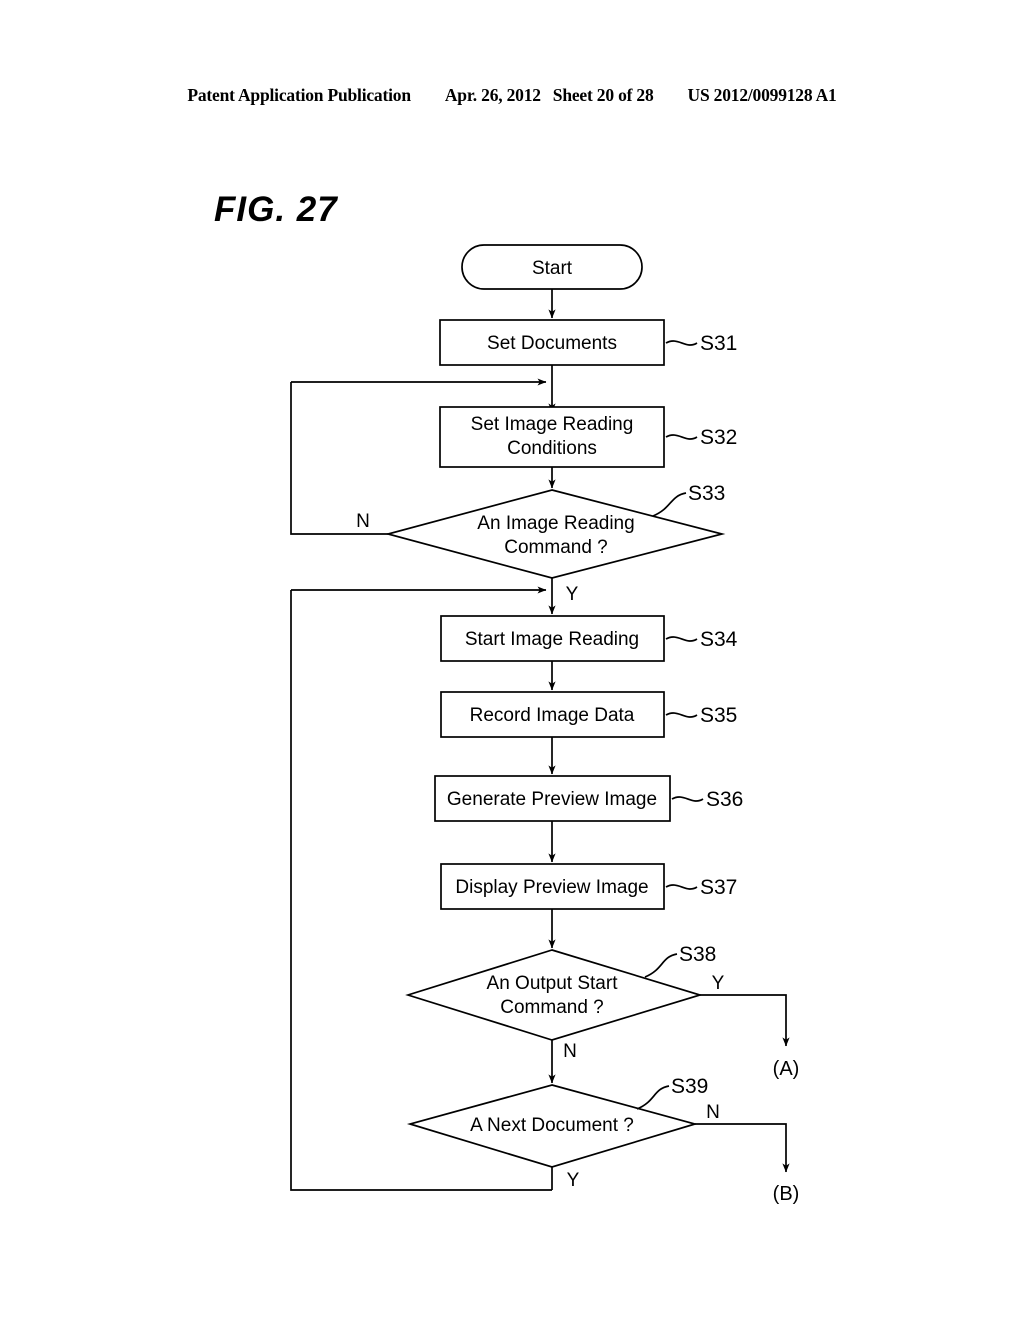  Describe the element at coordinates (742, 1148) in the screenshot. I see `flowline-s39-no-to-connector-b` at that location.